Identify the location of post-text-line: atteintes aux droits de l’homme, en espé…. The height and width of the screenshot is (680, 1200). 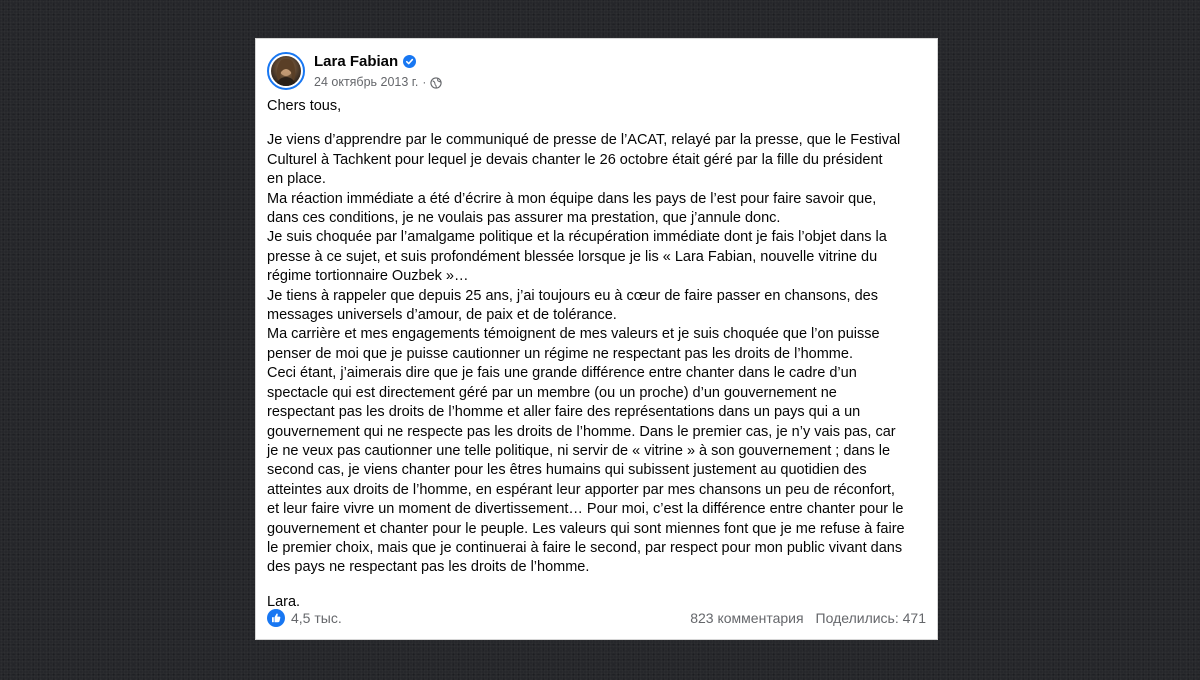
(581, 489).